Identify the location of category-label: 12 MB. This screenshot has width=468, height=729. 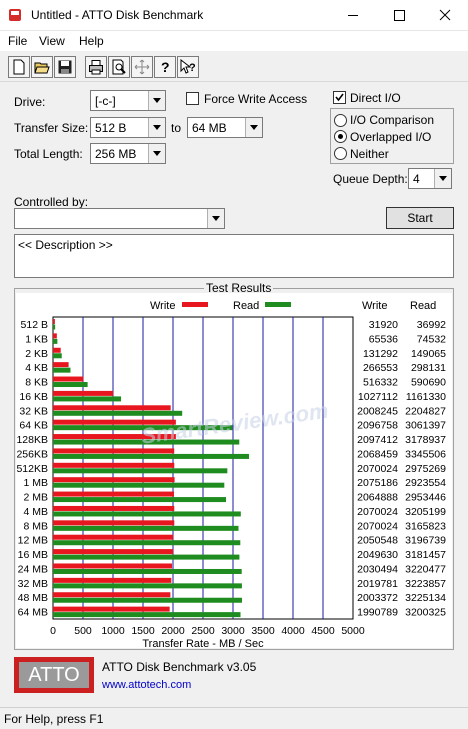
(33, 541).